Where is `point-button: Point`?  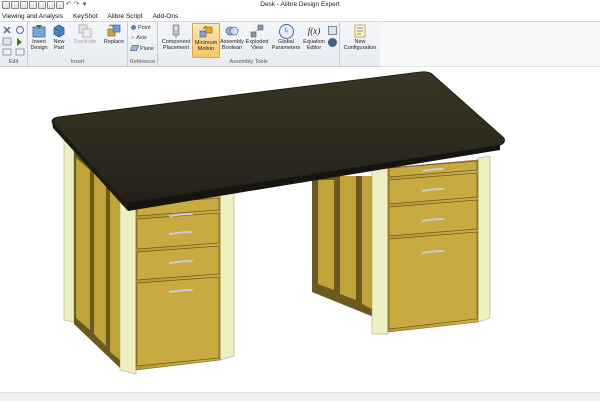 point-button: Point is located at coordinates (141, 28).